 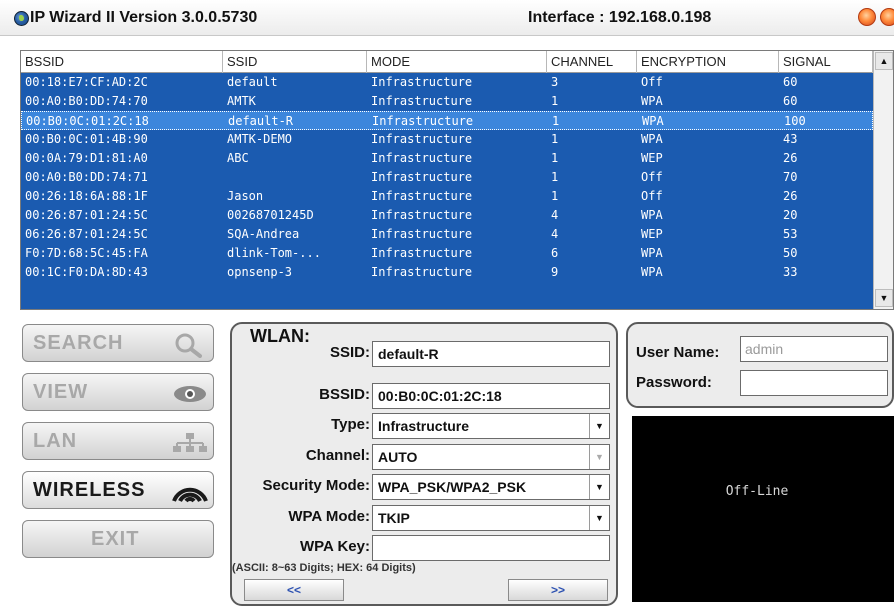 What do you see at coordinates (349, 352) in the screenshot?
I see `ssid-label: SSID:` at bounding box center [349, 352].